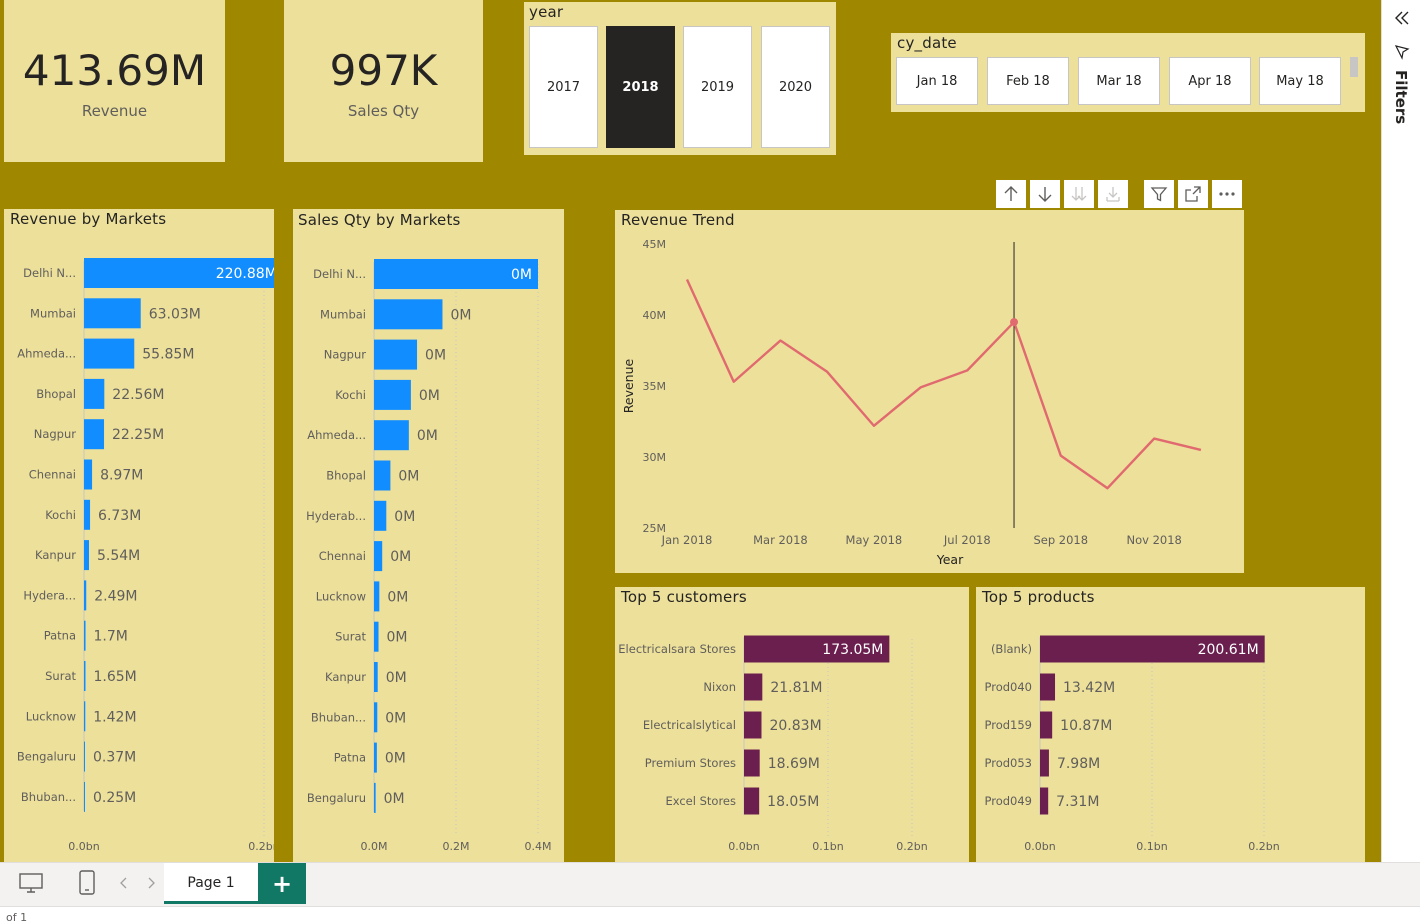 Image resolution: width=1420 pixels, height=923 pixels. Describe the element at coordinates (1011, 194) in the screenshot. I see `arrow-up-icon` at that location.